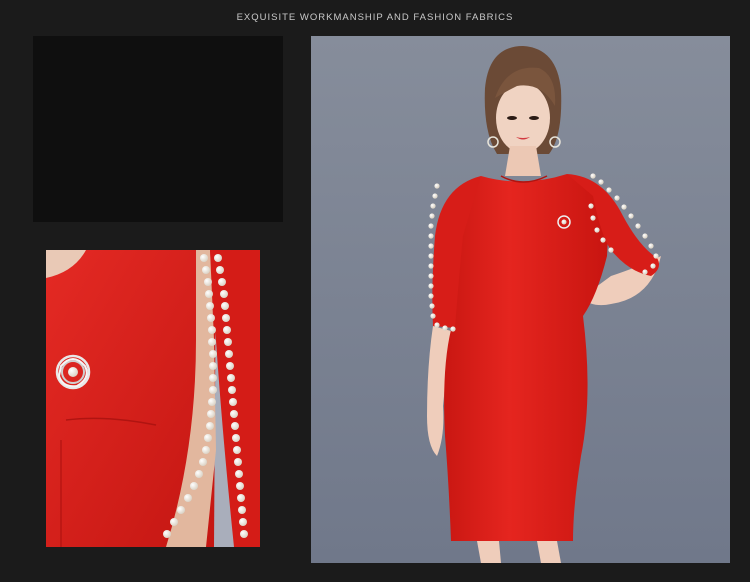 The image size is (750, 582). I want to click on detail-photo, so click(153, 398).